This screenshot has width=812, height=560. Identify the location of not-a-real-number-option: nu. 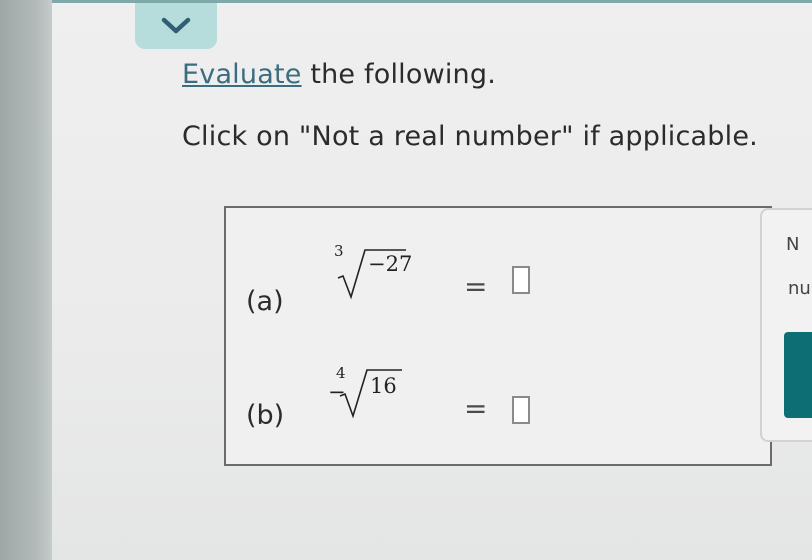
(799, 288).